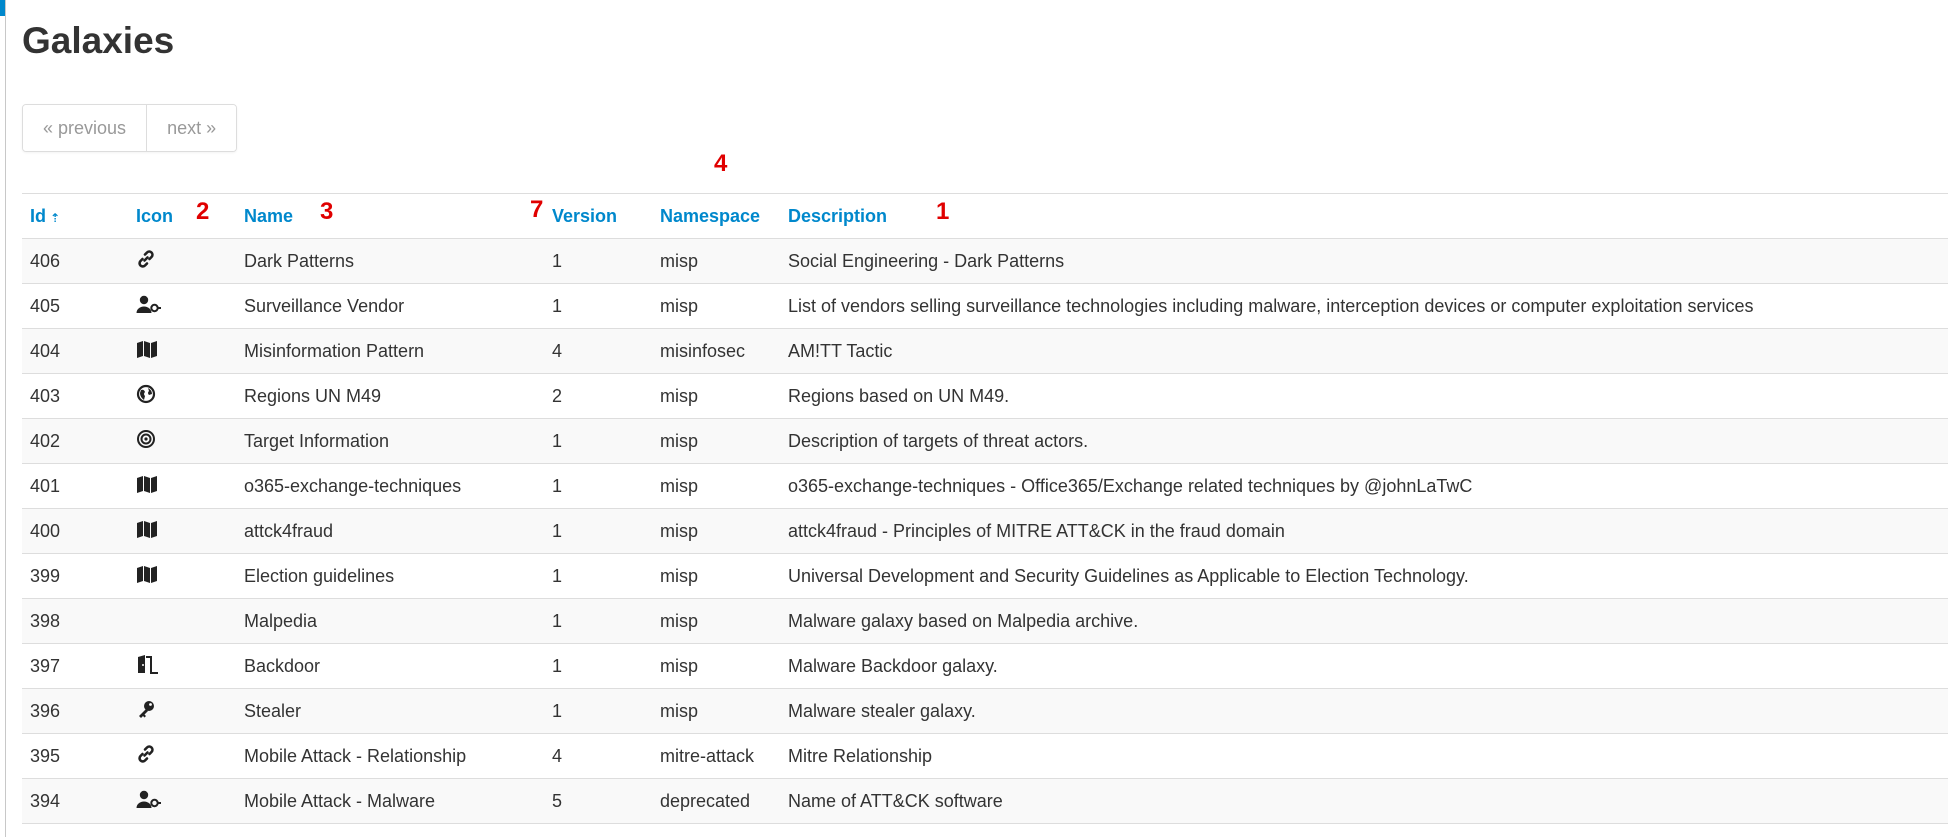  I want to click on cell-name: Mobile Attack - Malware, so click(390, 801).